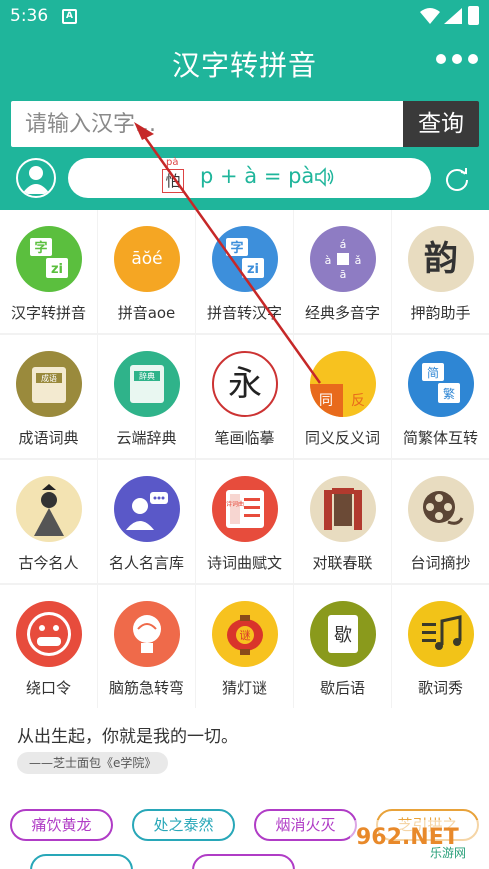 The image size is (489, 869). What do you see at coordinates (228, 253) in the screenshot?
I see `annotation-arrow` at bounding box center [228, 253].